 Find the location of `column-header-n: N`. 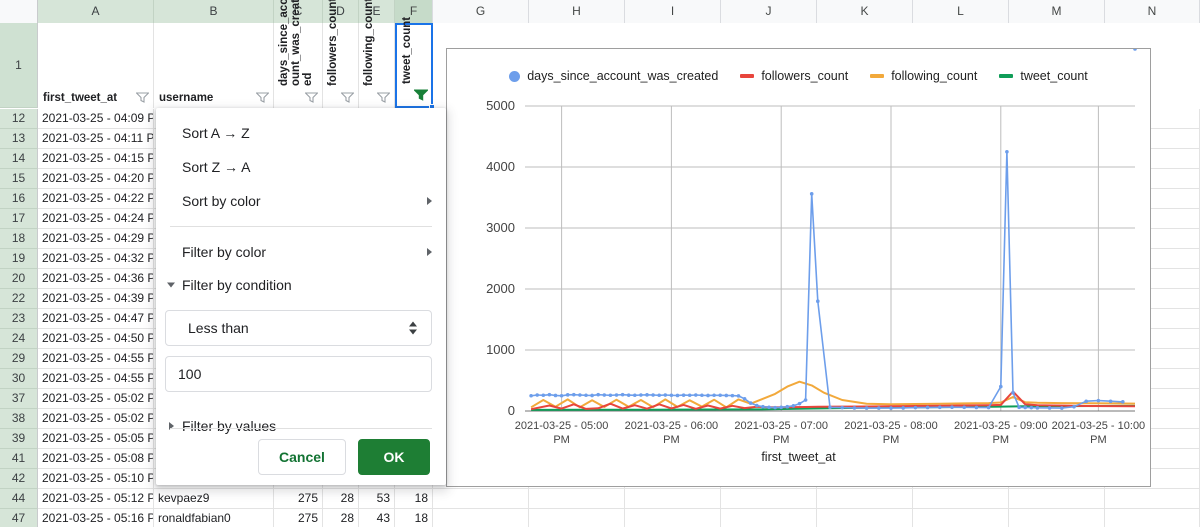

column-header-n: N is located at coordinates (1152, 11).